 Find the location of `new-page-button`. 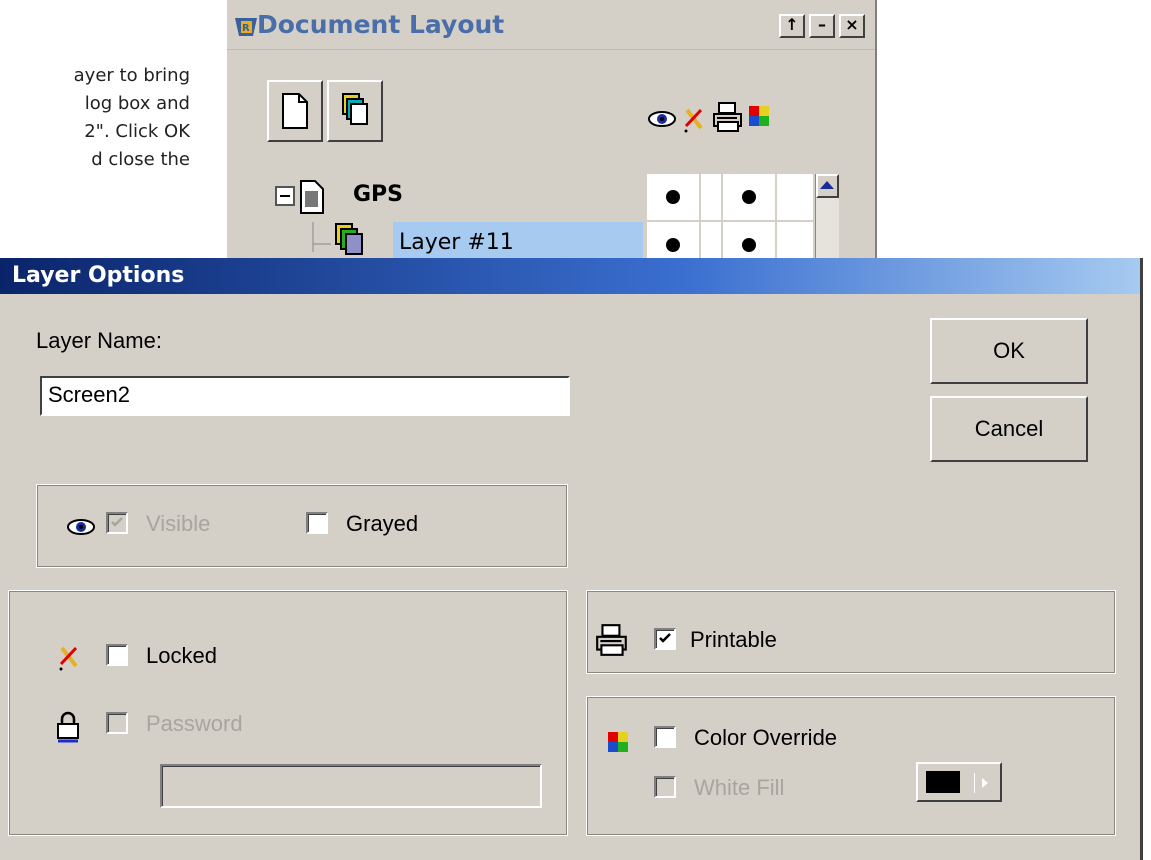

new-page-button is located at coordinates (295, 111).